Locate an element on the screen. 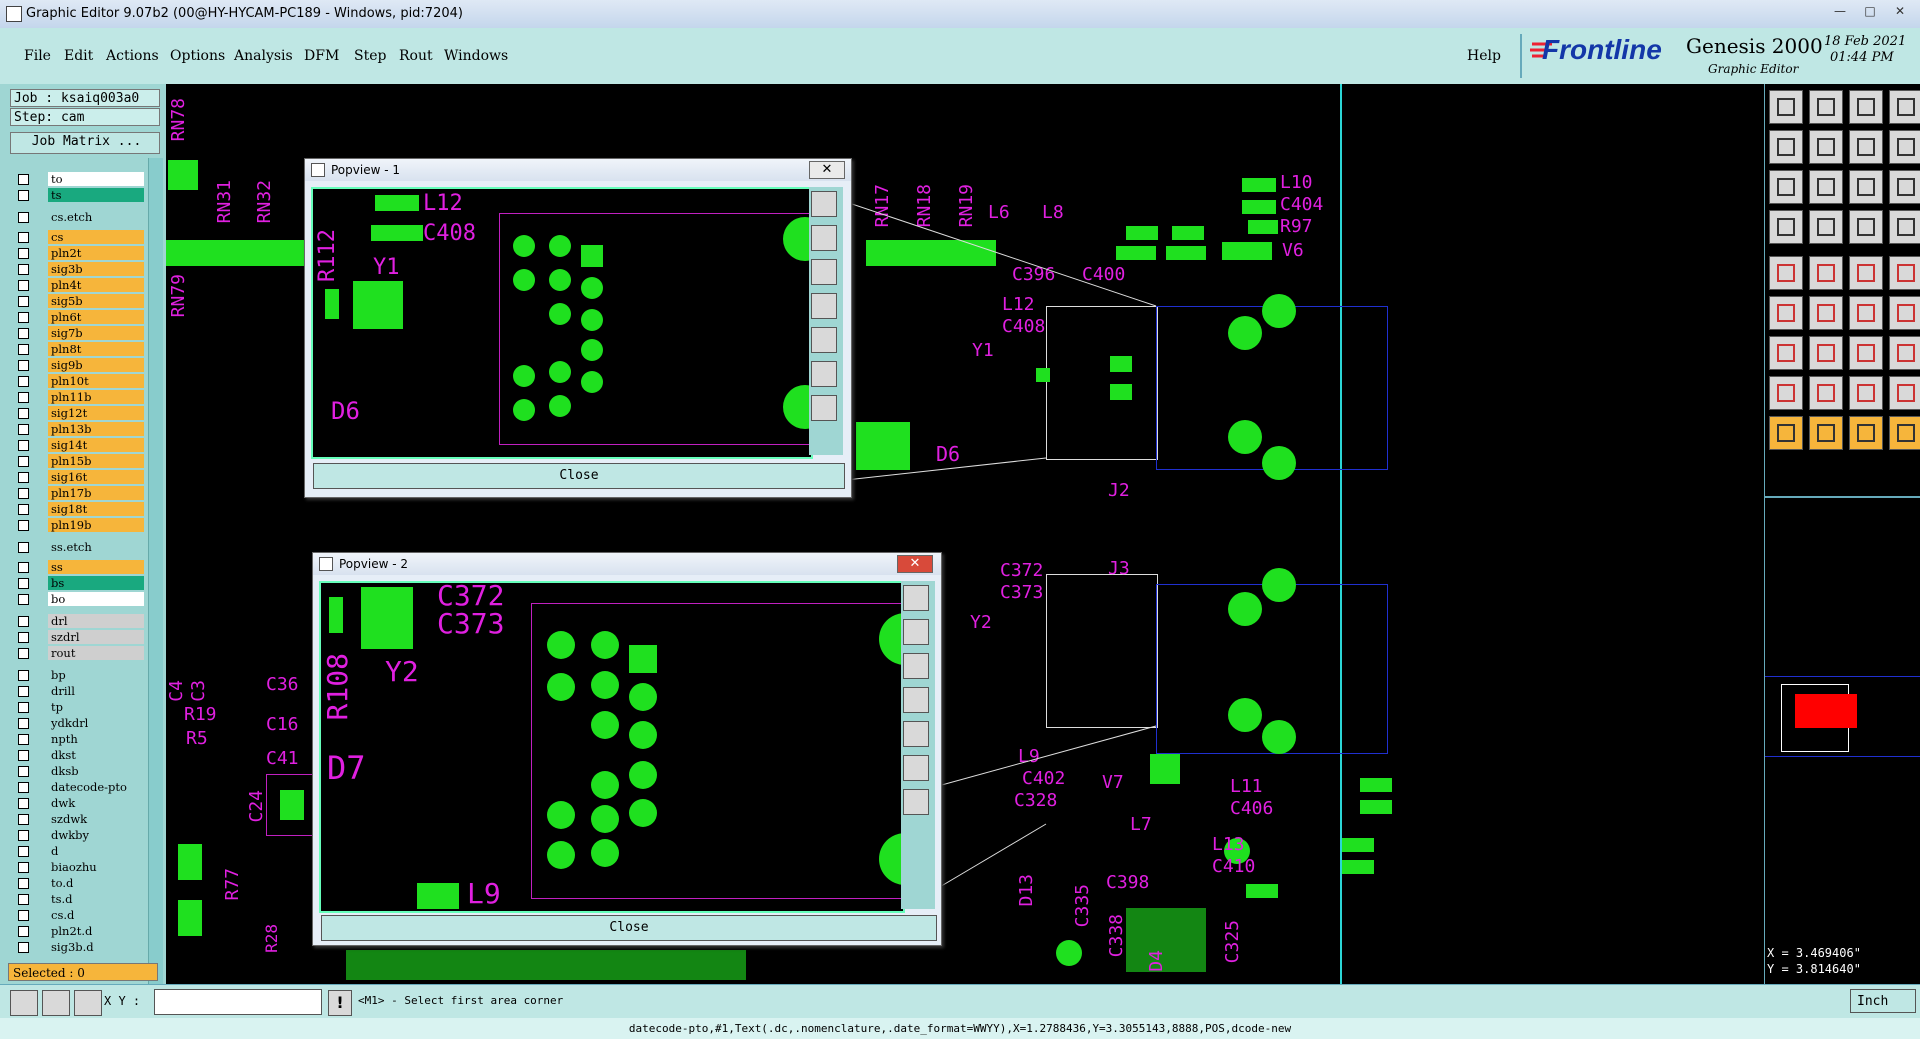  grid-icon is located at coordinates (1904, 187).